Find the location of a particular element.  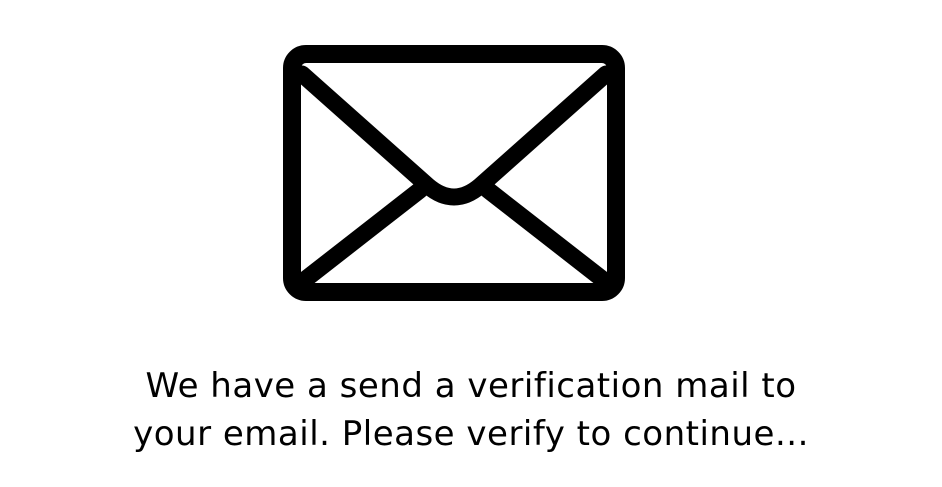

verification-message-line-1: We have a send a verification mail to is located at coordinates (471, 386).